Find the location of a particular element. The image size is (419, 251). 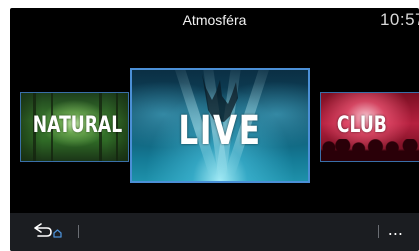

tile-natural-label: NATURAL is located at coordinates (77, 125).